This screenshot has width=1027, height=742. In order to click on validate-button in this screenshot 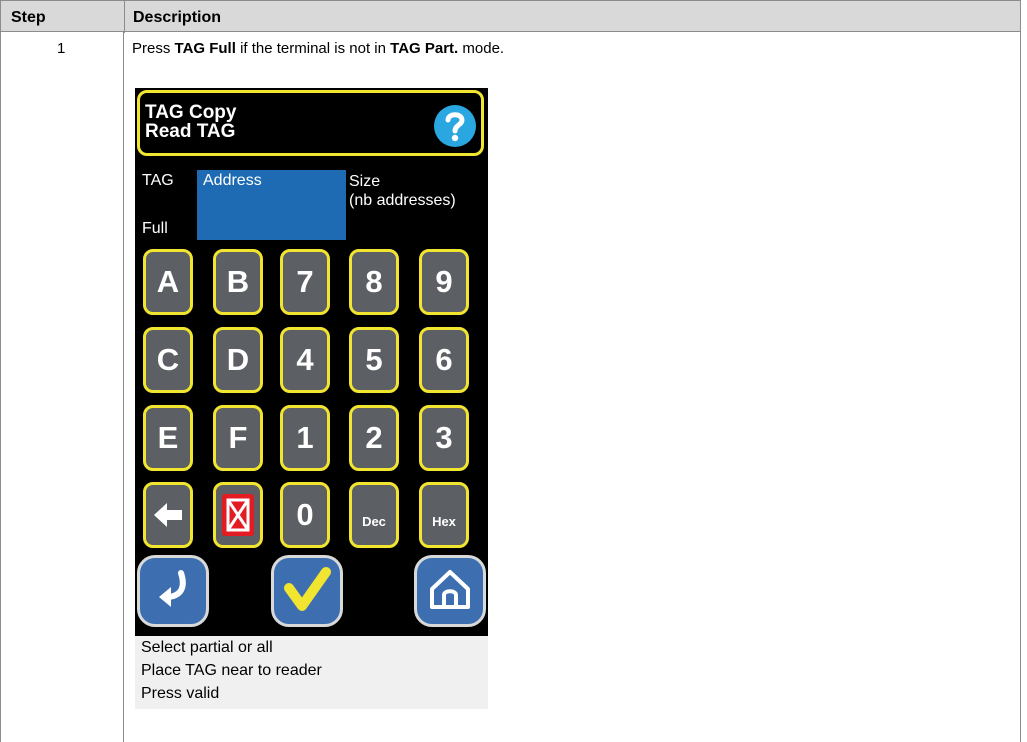, I will do `click(307, 591)`.